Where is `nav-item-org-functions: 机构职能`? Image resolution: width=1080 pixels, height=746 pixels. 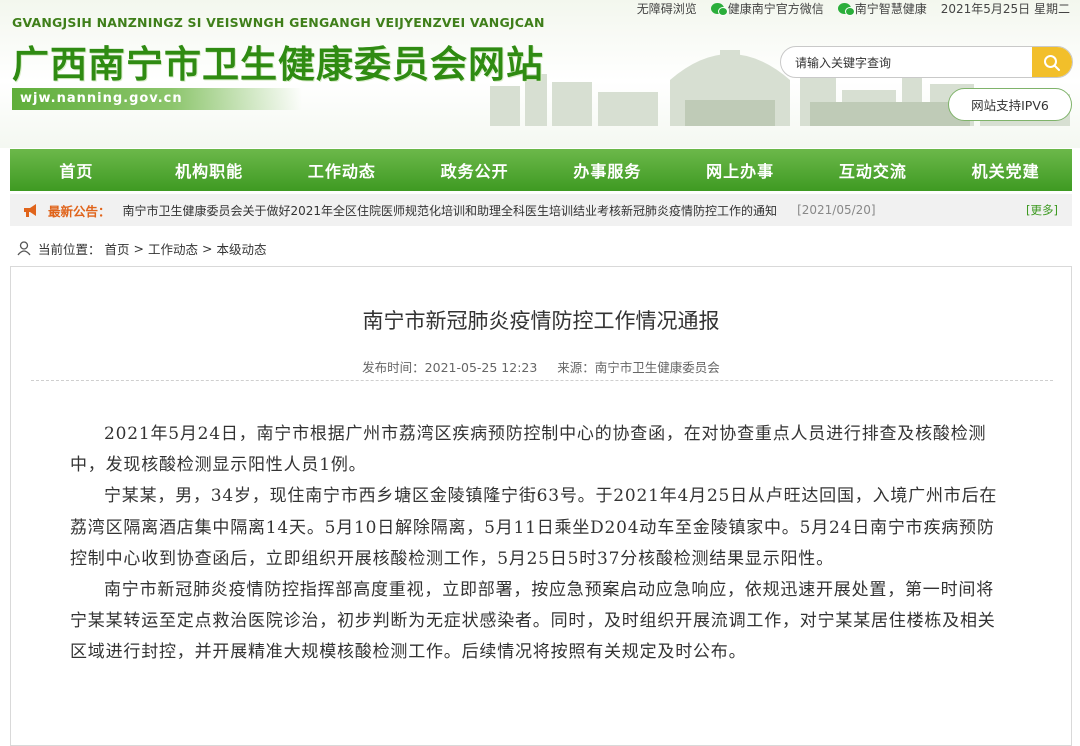 nav-item-org-functions: 机构职能 is located at coordinates (209, 170).